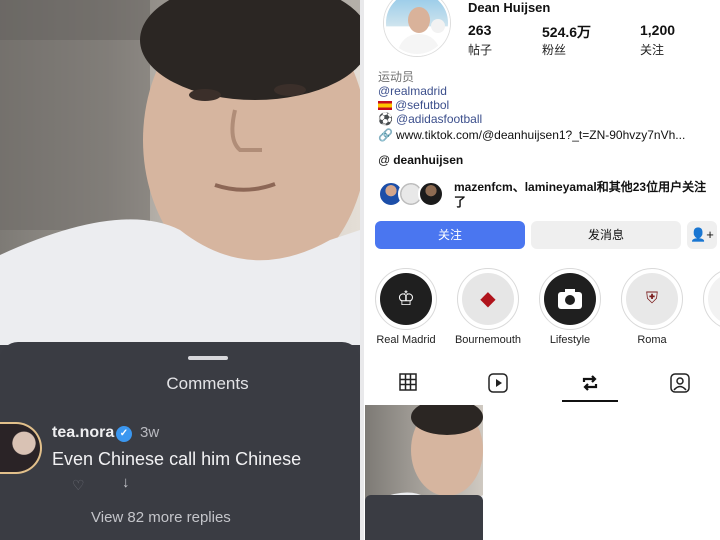  I want to click on add-user-button: 👤+, so click(702, 235).